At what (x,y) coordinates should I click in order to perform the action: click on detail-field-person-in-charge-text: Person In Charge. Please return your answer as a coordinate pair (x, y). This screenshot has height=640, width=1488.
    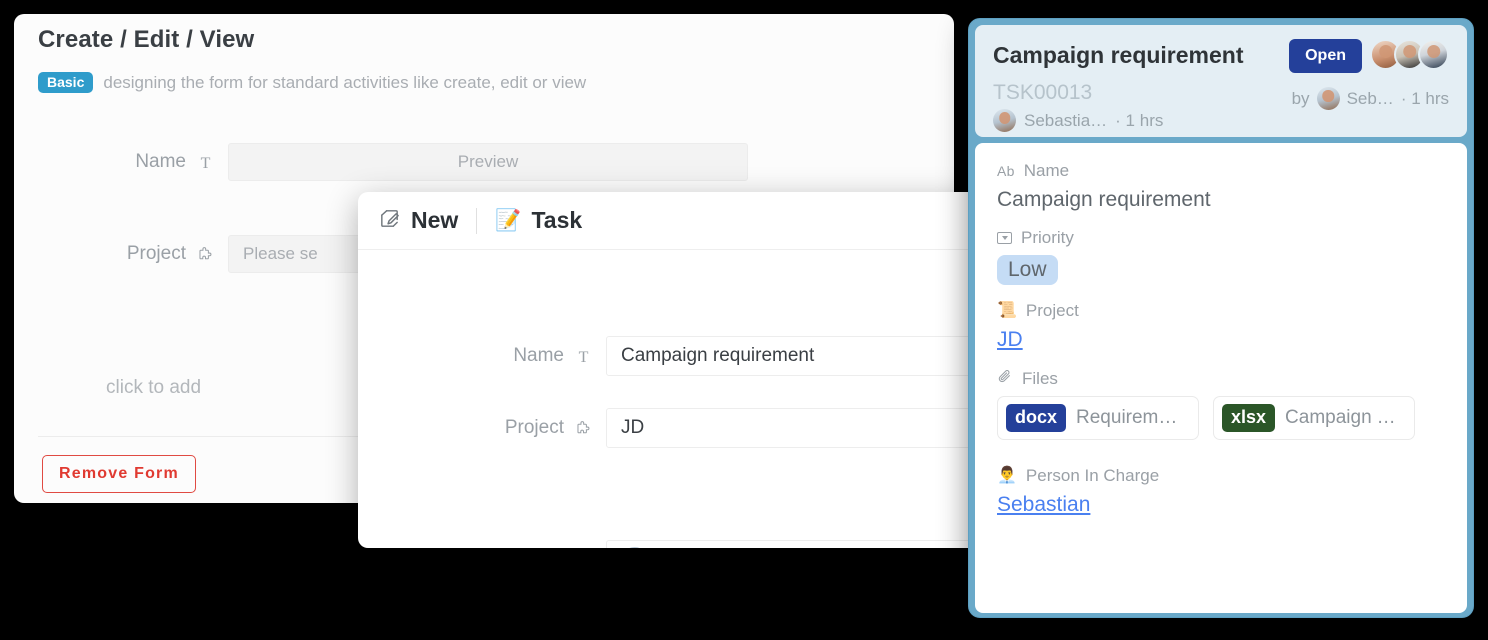
    Looking at the image, I should click on (1092, 475).